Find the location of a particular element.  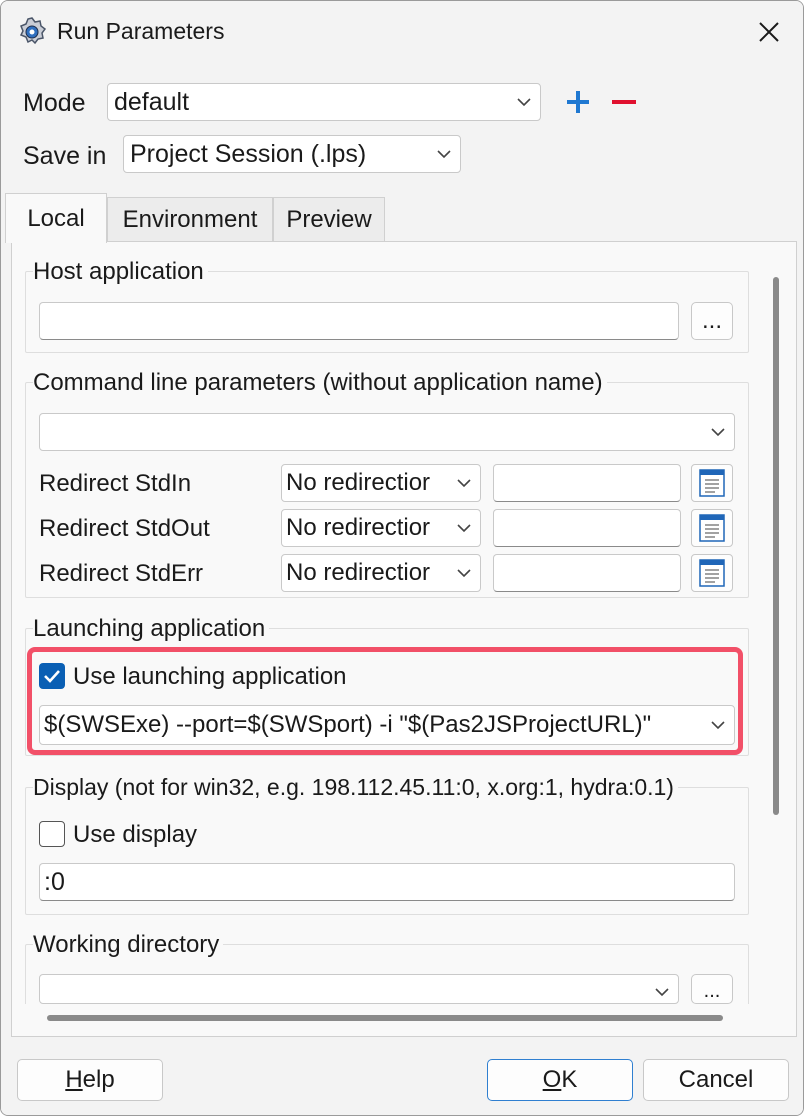

minus-icon is located at coordinates (624, 102).